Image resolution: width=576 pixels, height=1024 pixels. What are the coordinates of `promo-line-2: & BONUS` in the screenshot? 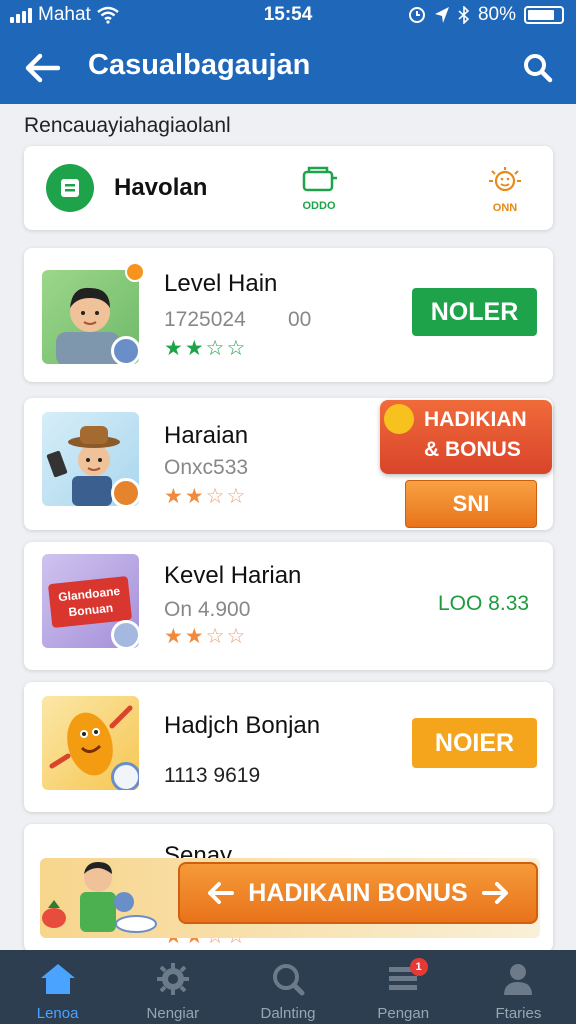 It's located at (472, 449).